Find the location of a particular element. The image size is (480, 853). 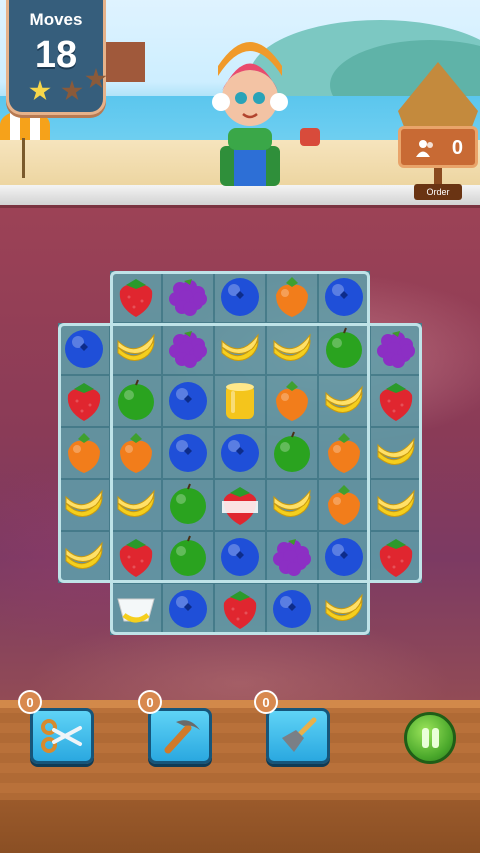

shovel-count-badge: 0 is located at coordinates (266, 702).